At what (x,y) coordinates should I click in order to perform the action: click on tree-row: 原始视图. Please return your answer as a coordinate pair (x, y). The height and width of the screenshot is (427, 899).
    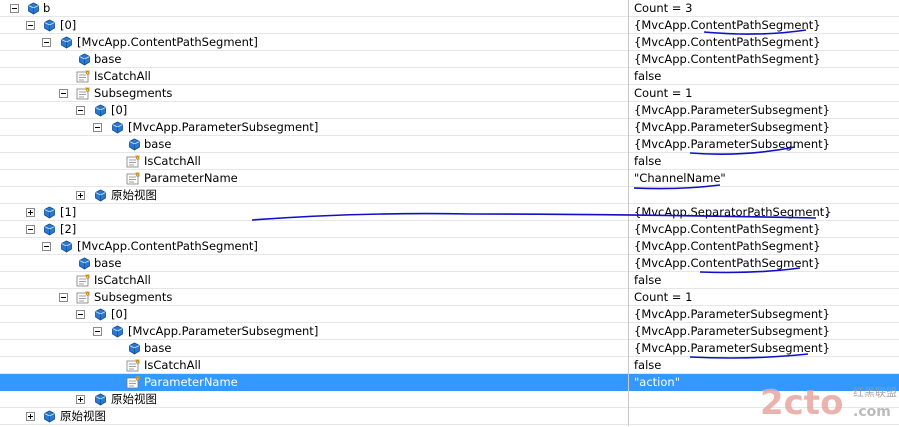
    Looking at the image, I should click on (449, 195).